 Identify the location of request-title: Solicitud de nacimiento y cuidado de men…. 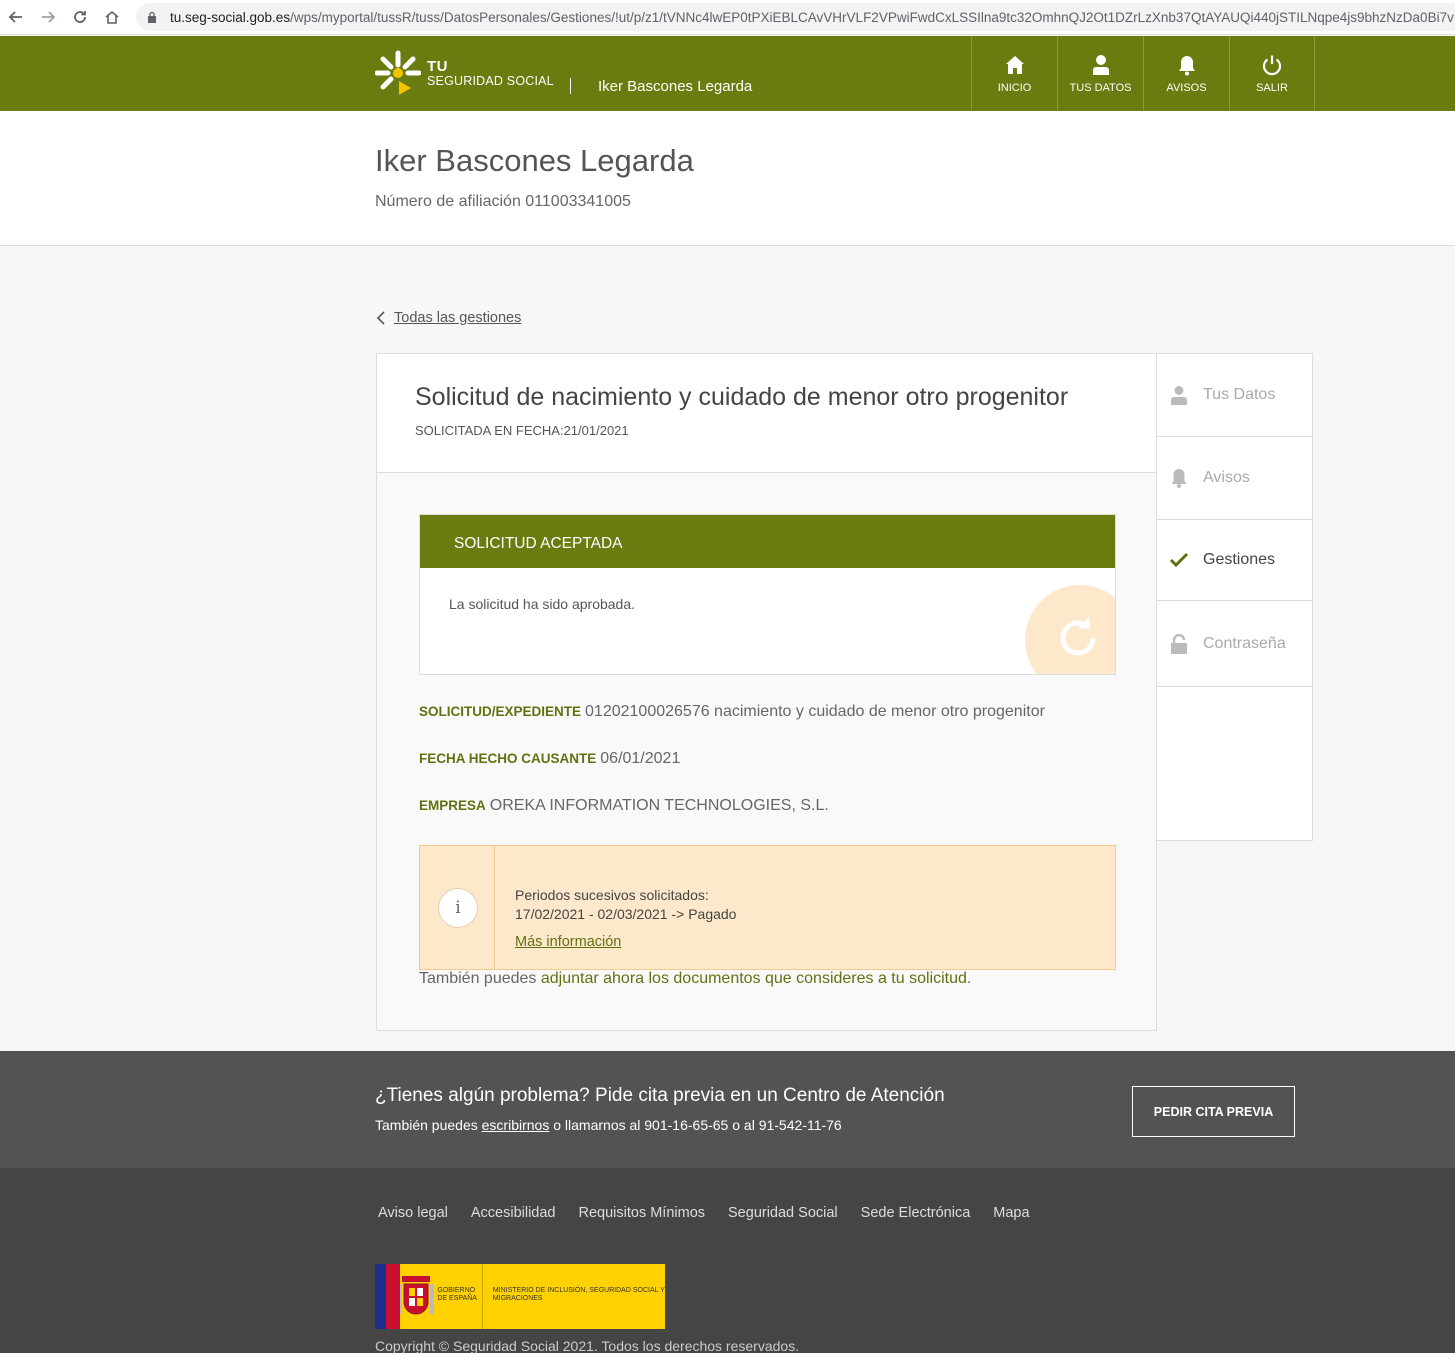
(742, 397).